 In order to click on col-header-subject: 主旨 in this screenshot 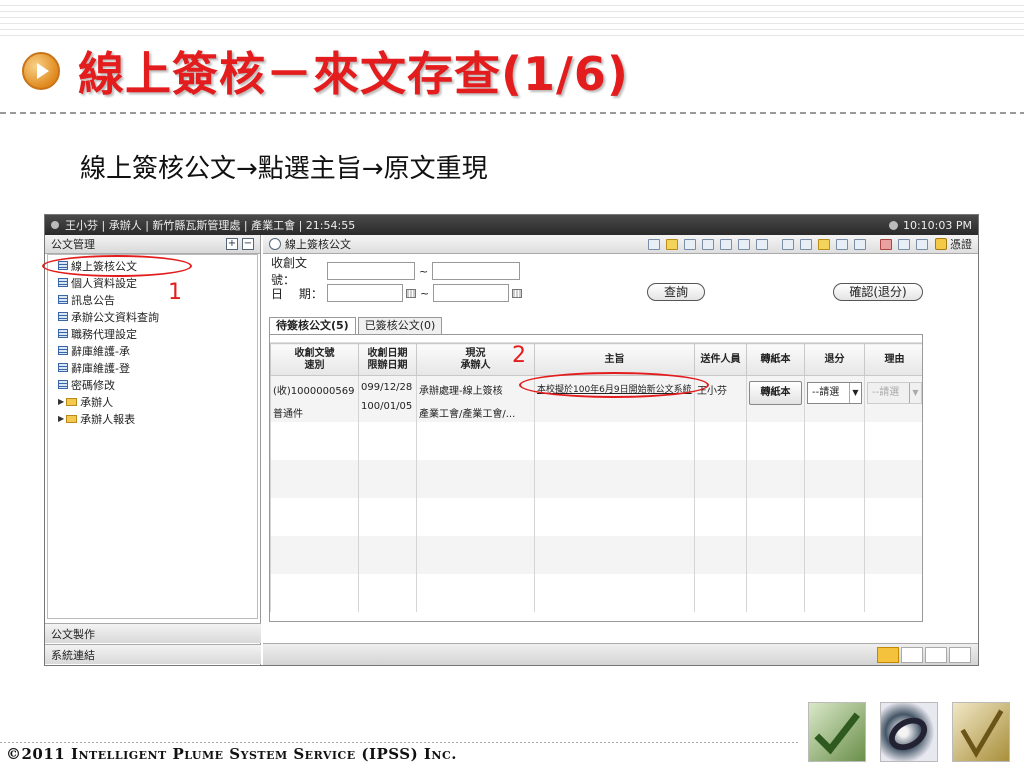, I will do `click(614, 359)`.